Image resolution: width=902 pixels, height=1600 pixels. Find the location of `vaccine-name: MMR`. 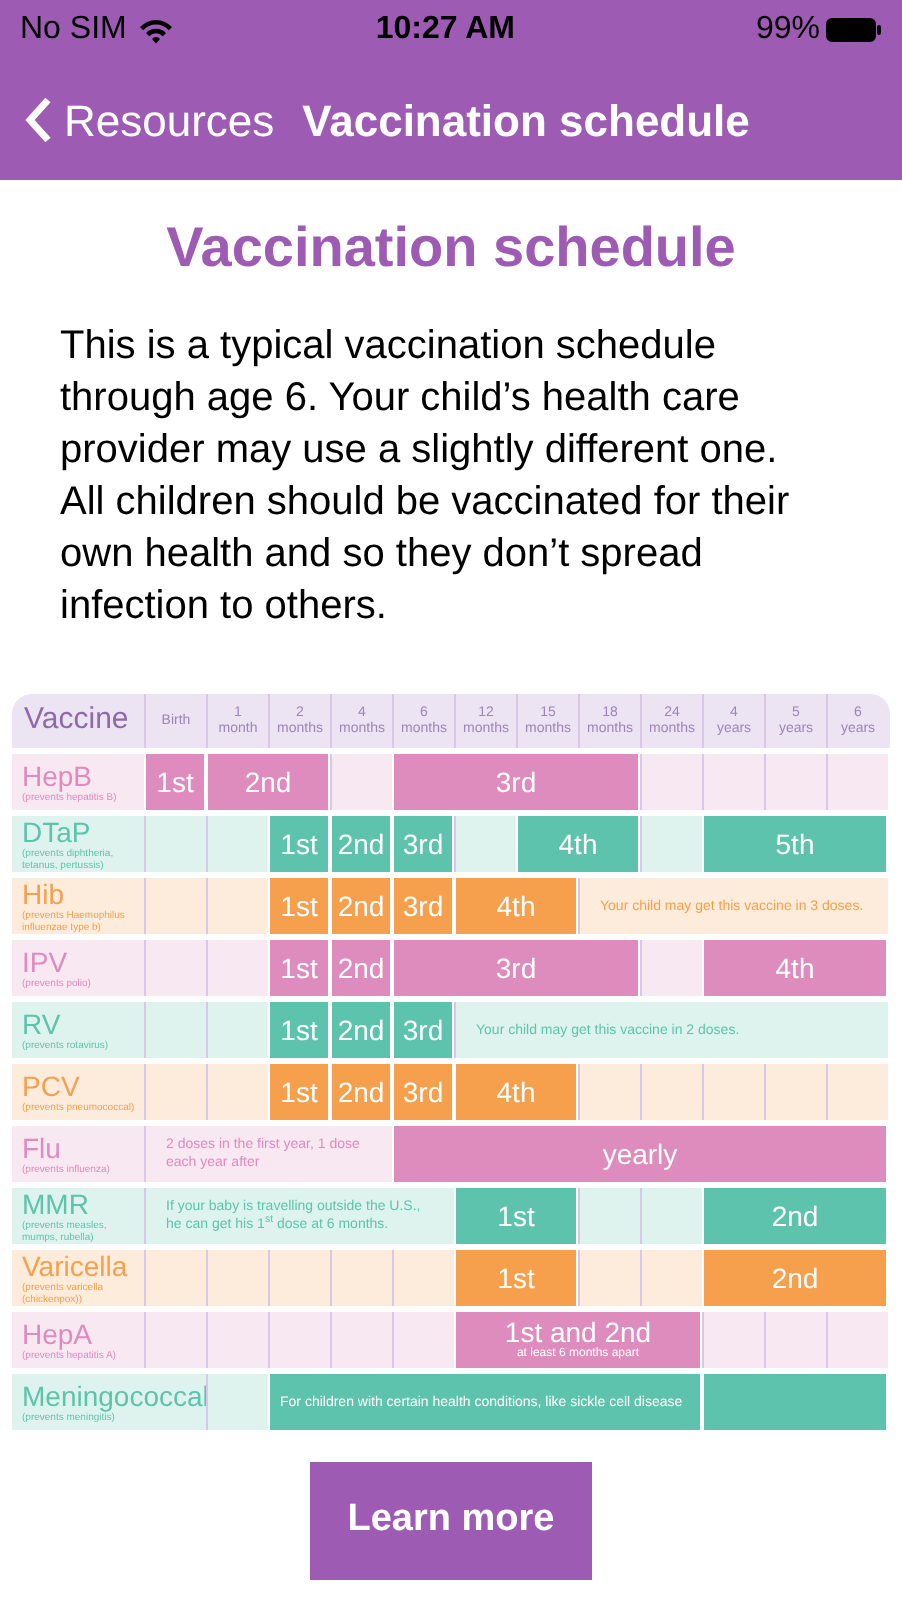

vaccine-name: MMR is located at coordinates (56, 1204).